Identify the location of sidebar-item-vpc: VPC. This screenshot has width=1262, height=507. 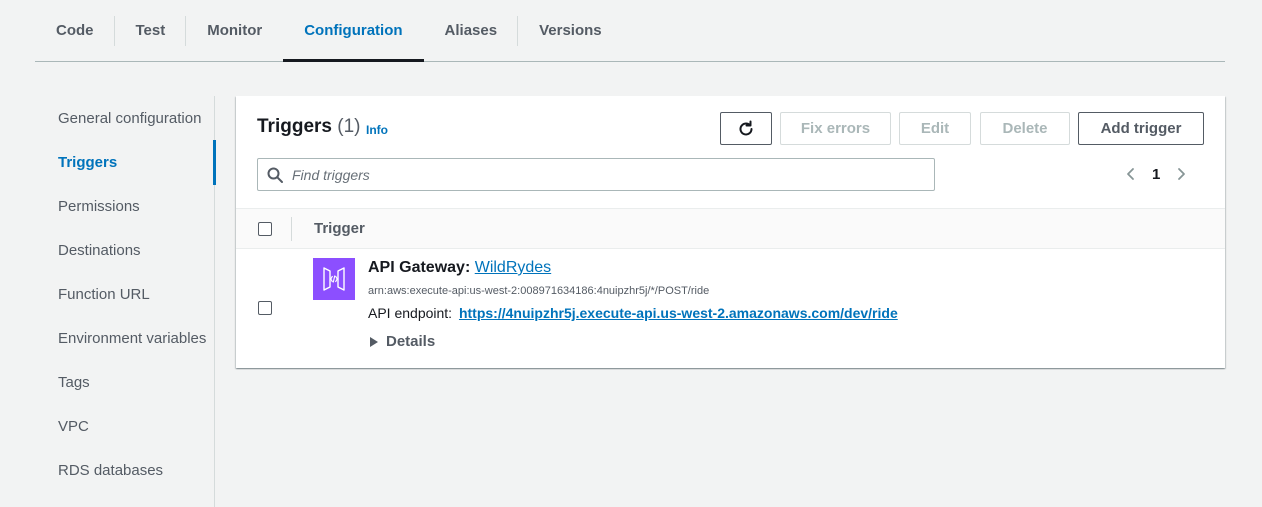
(73, 426).